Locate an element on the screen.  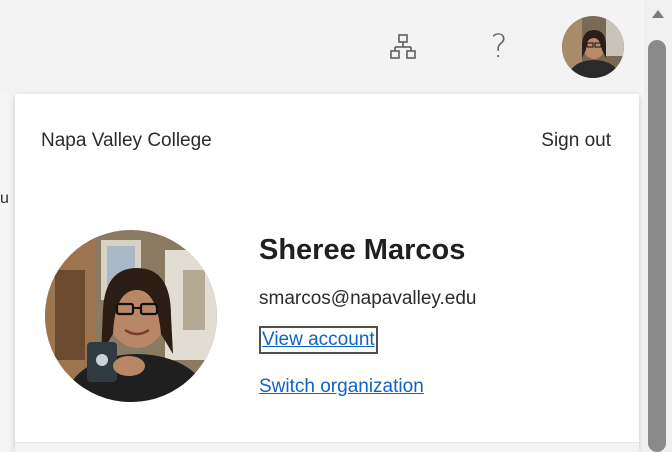
org-chart-icon is located at coordinates (403, 47).